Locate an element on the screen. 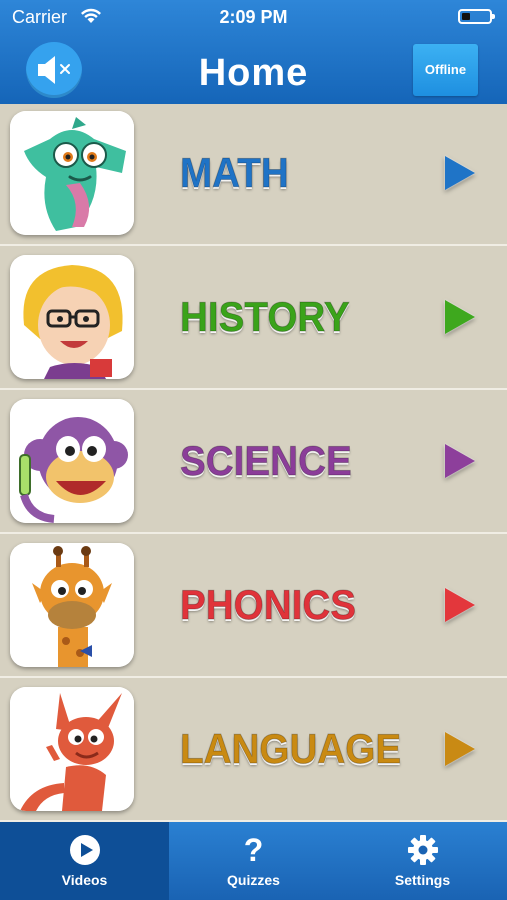 The image size is (507, 900). question-mark-icon: ? is located at coordinates (253, 850).